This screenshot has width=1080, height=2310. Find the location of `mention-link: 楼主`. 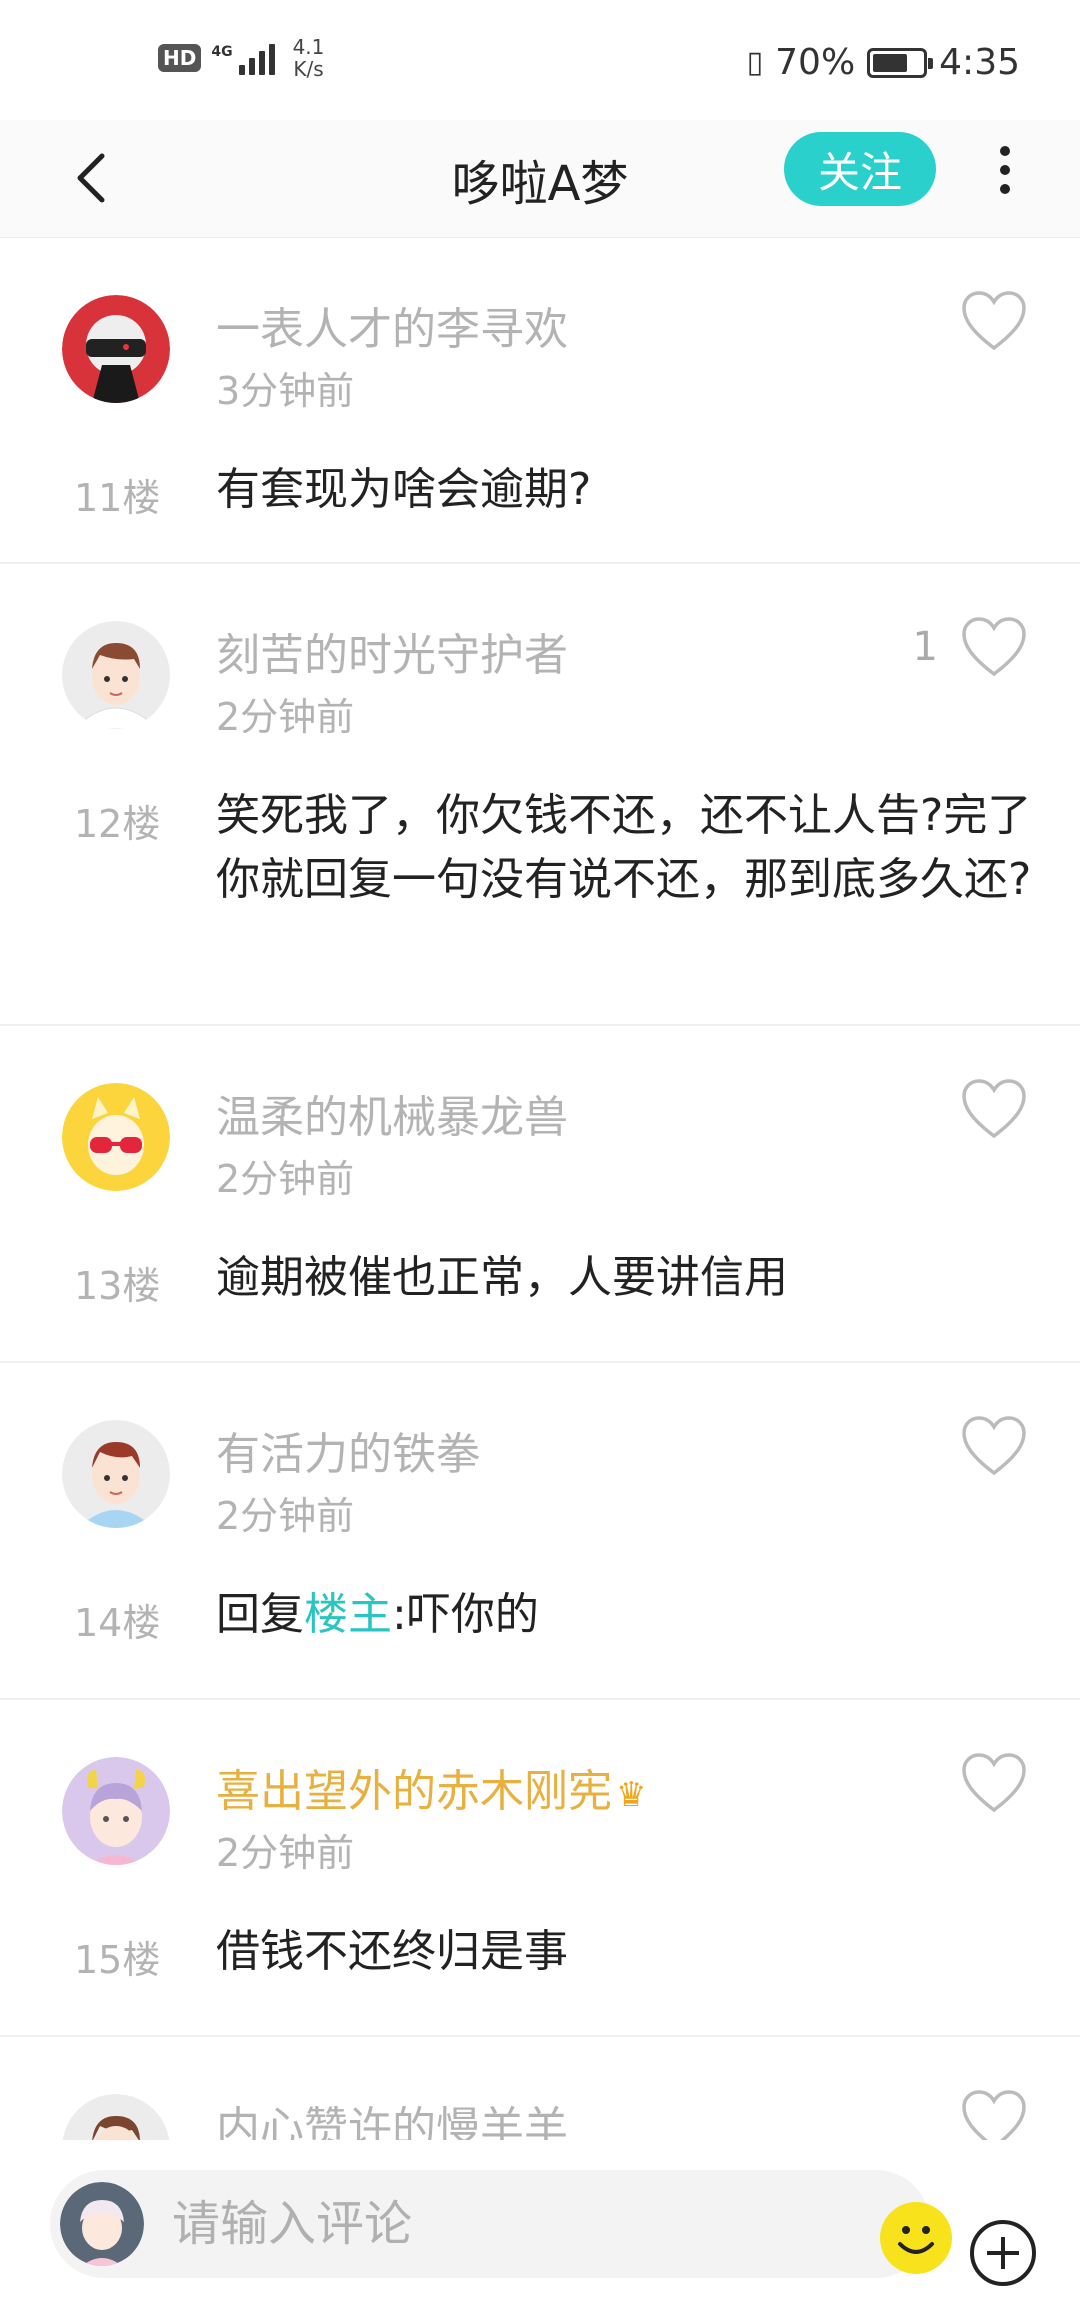

mention-link: 楼主 is located at coordinates (348, 1614).